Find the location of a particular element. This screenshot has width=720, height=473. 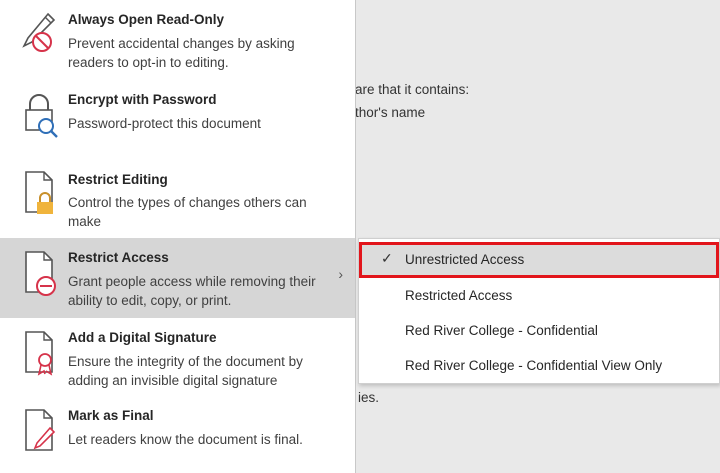

menu-item-description: Let readers know the document is final. is located at coordinates (185, 439).